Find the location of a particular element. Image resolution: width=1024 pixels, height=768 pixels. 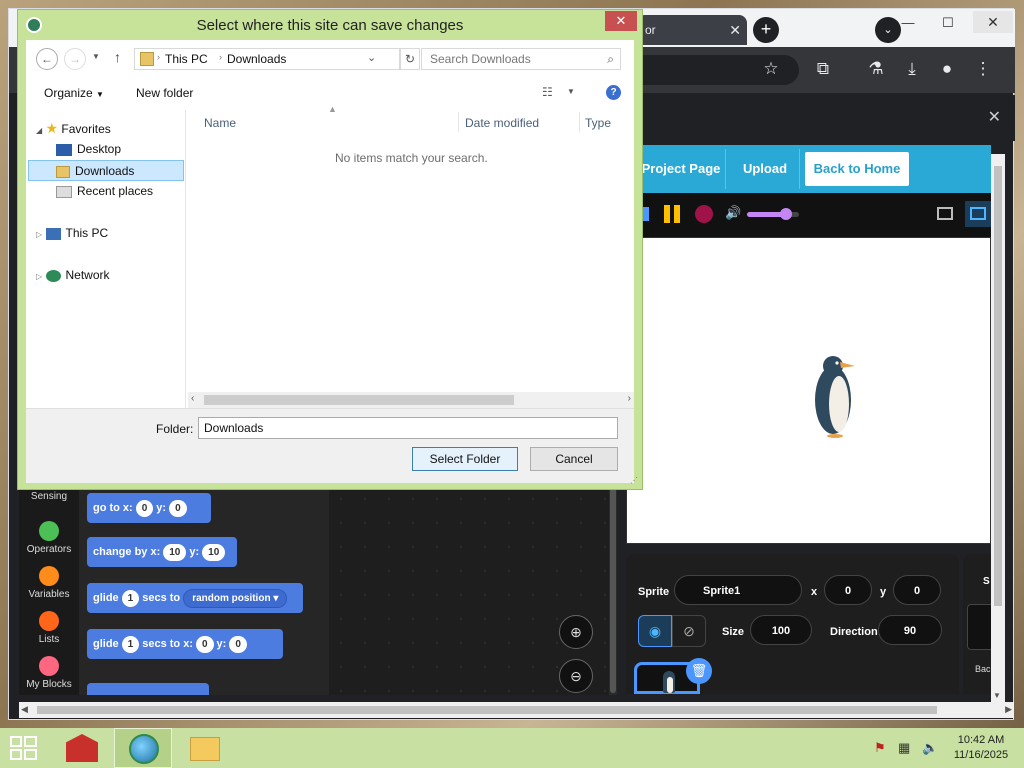

glide-target-dropdown: random position ▾ is located at coordinates (235, 598).